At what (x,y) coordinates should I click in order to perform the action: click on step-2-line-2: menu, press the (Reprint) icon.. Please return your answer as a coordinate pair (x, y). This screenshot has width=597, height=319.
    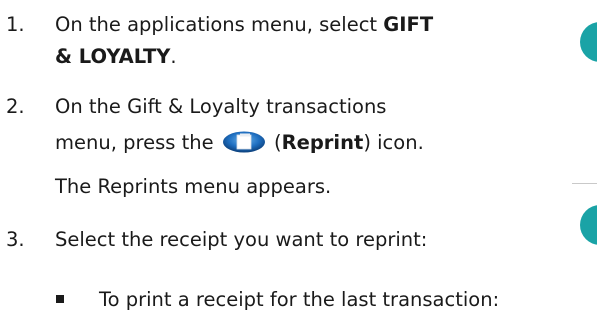
    Looking at the image, I should click on (239, 143).